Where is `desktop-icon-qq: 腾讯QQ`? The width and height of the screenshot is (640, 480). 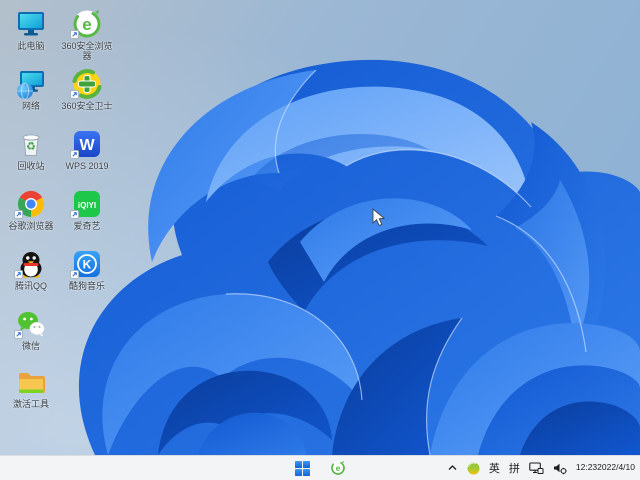 desktop-icon-qq: 腾讯QQ is located at coordinates (31, 269).